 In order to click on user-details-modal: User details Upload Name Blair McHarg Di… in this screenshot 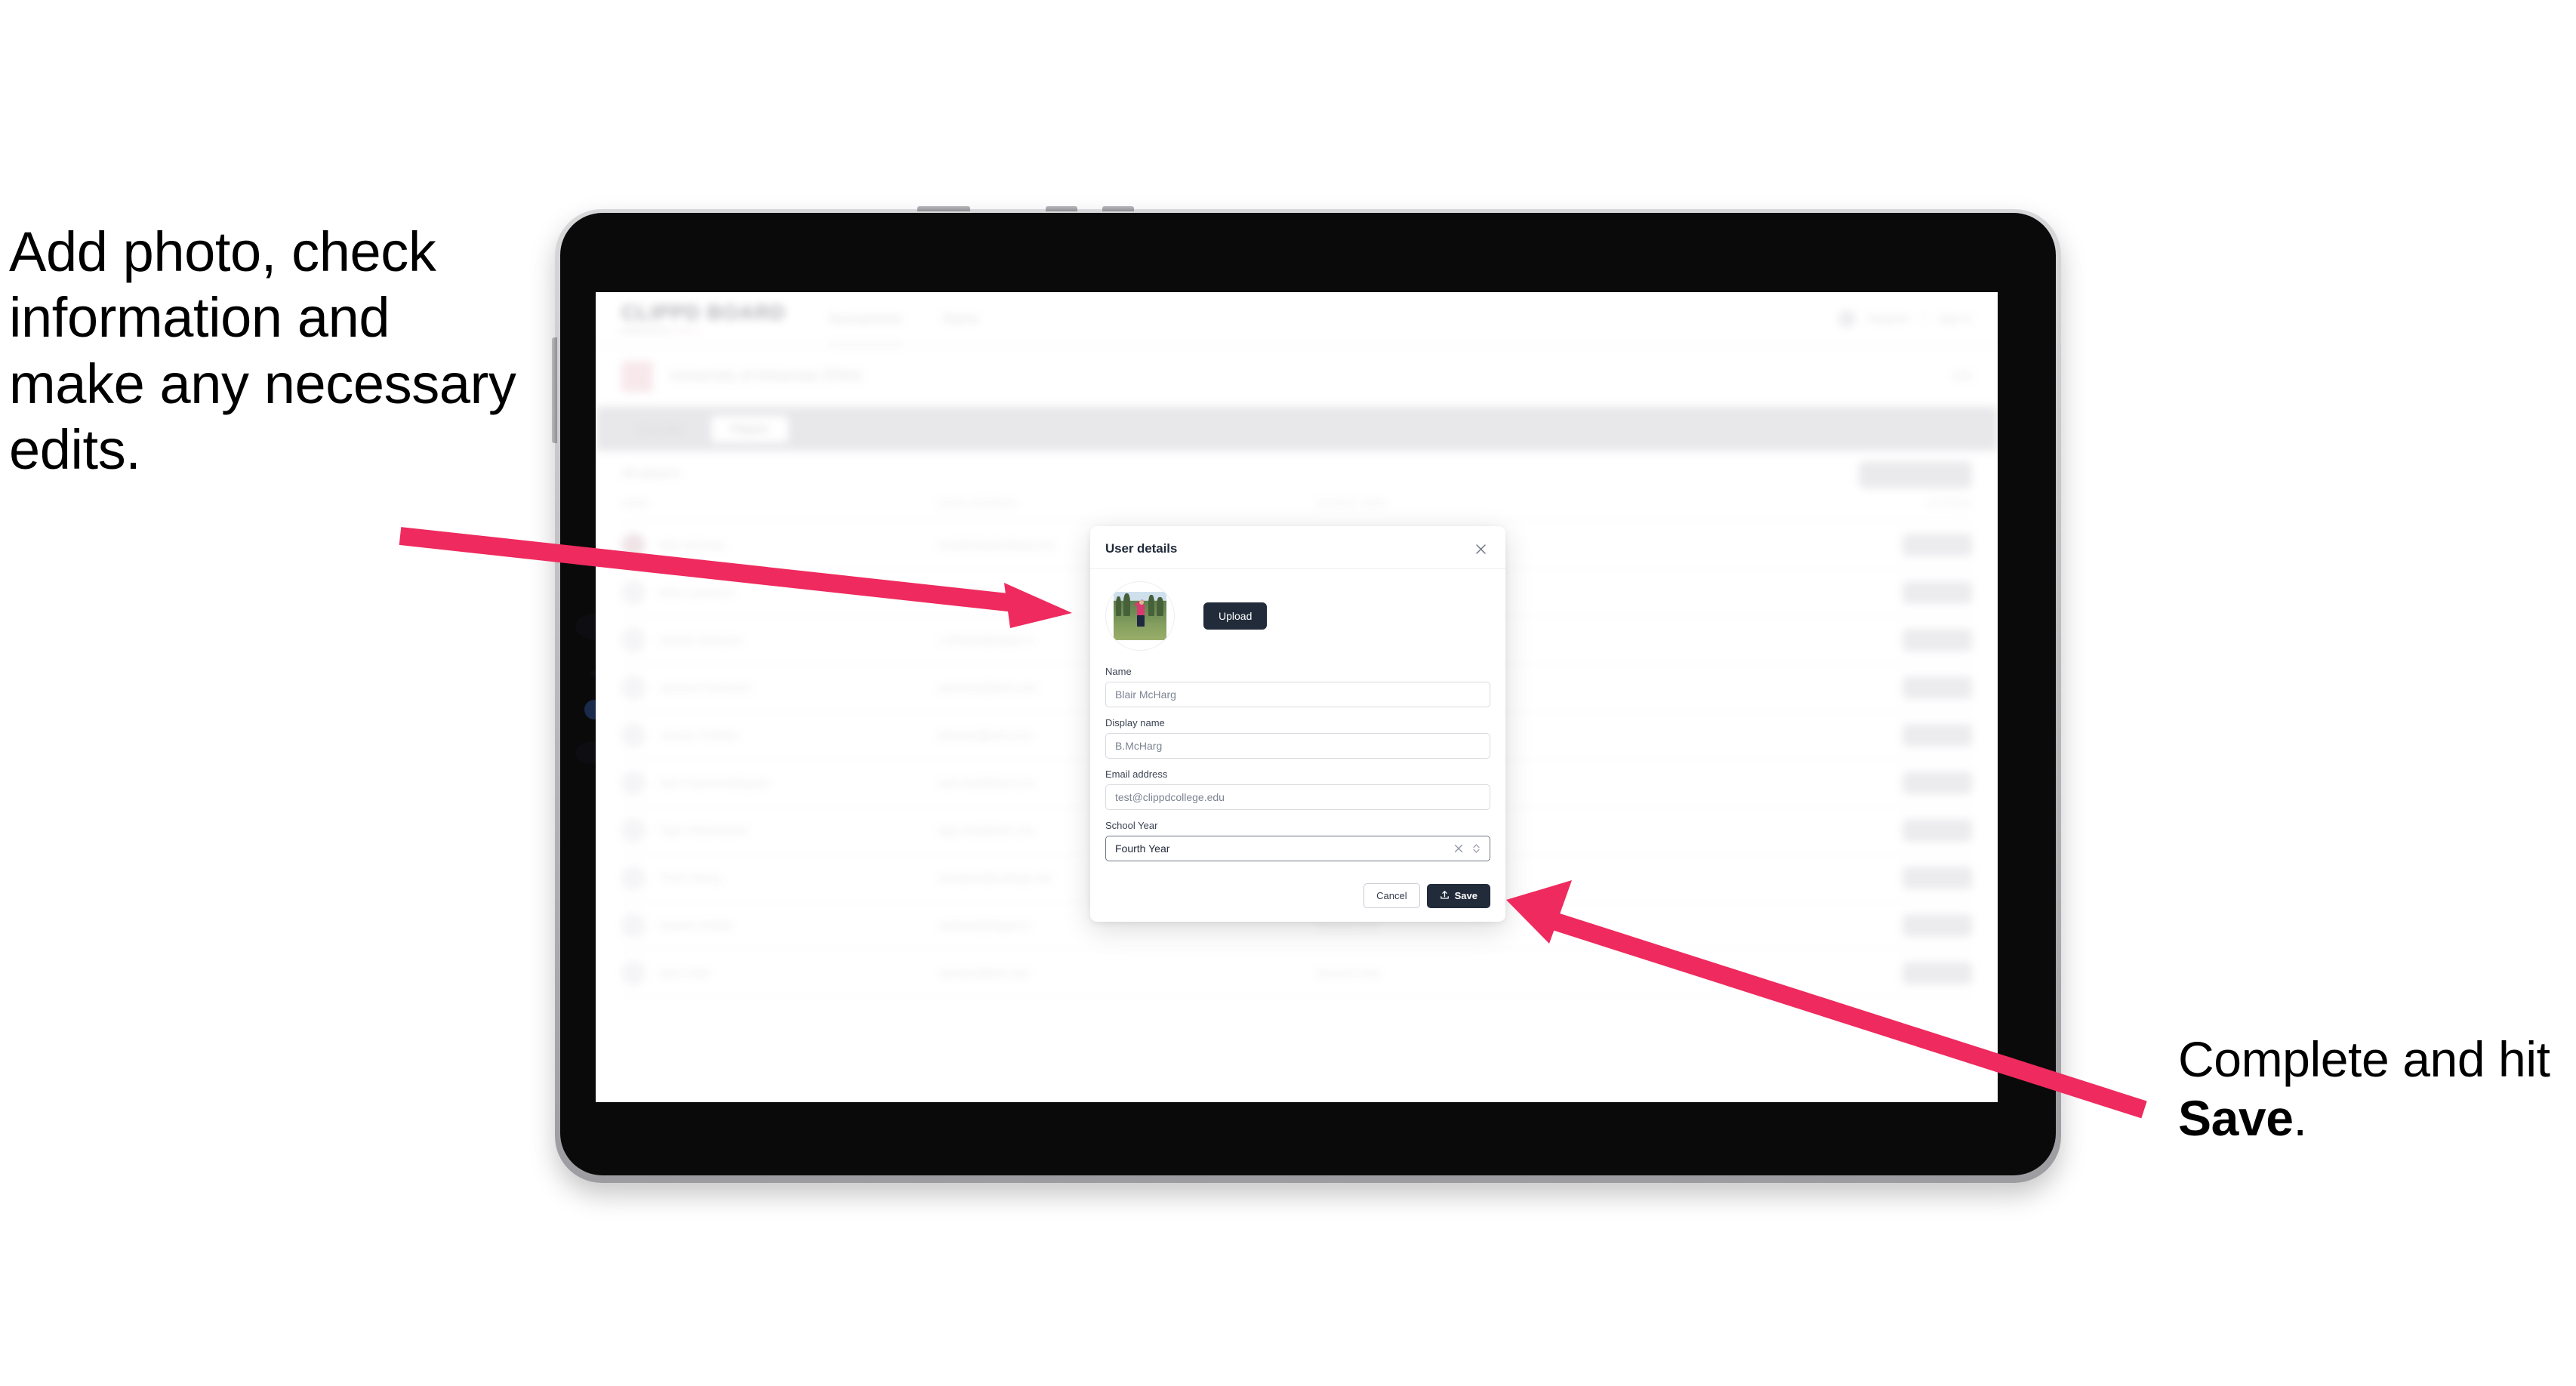, I will do `click(1297, 724)`.